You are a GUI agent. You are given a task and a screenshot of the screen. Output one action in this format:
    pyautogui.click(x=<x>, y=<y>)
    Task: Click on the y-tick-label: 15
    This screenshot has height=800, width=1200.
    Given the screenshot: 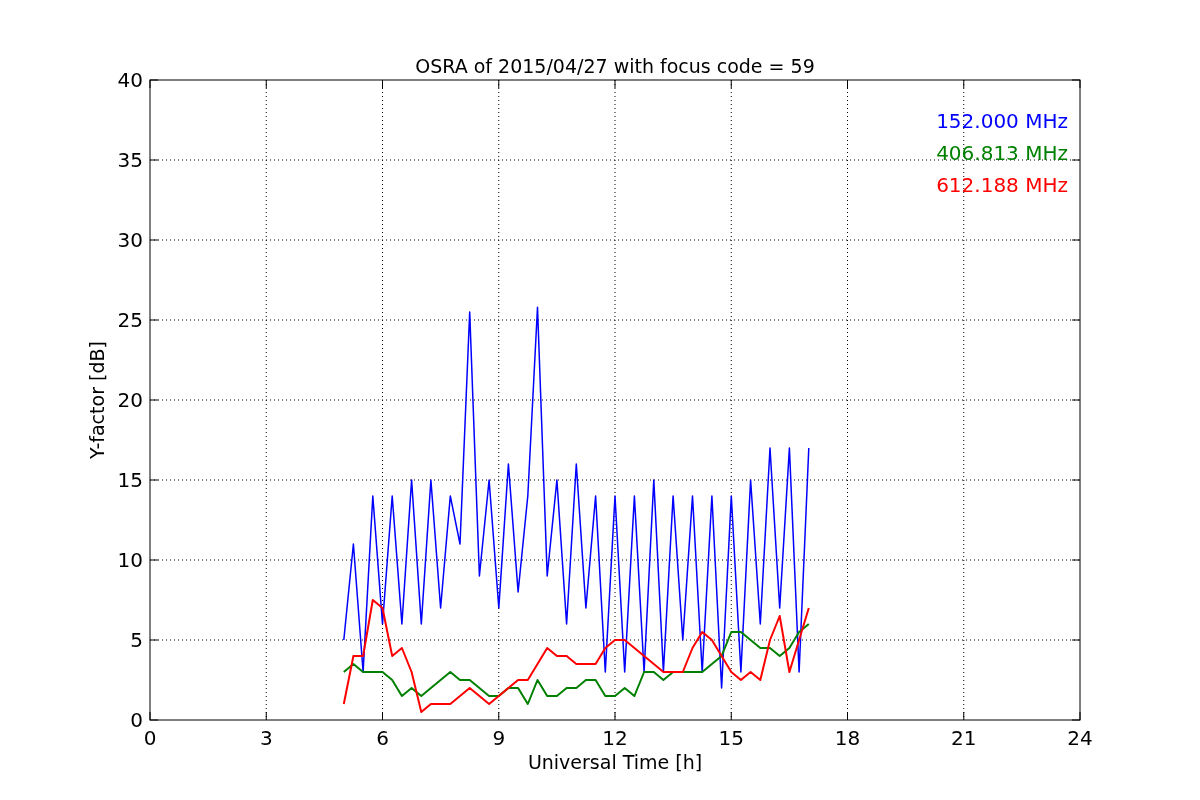 What is the action you would take?
    pyautogui.click(x=130, y=480)
    